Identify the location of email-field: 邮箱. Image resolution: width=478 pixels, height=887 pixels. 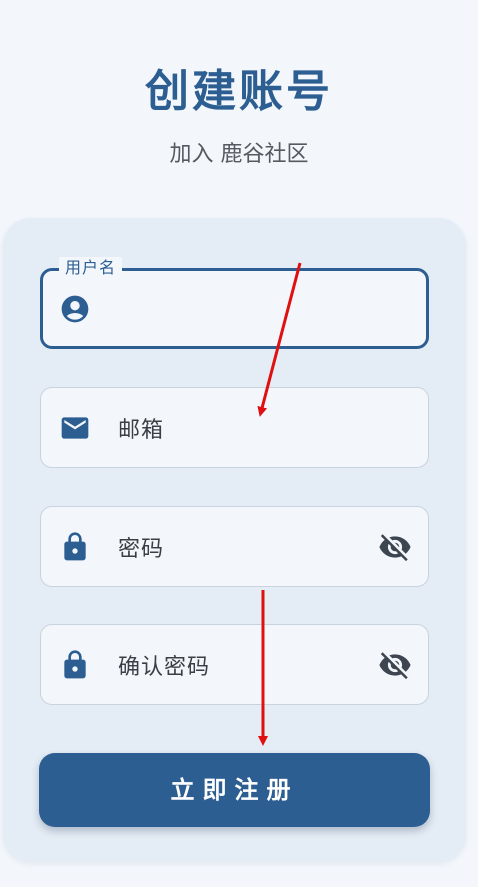
(234, 427).